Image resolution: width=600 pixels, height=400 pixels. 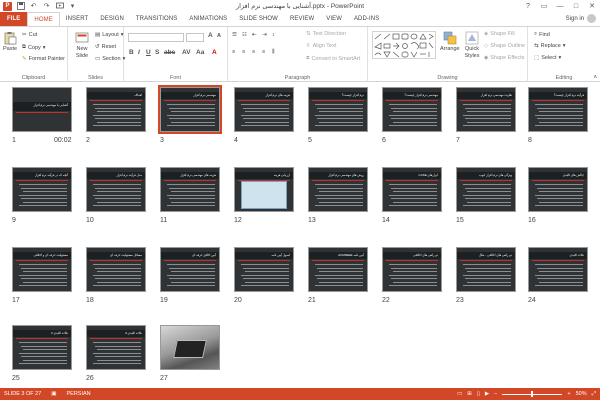 I want to click on slide-thumbnail: مسئولیت حرفه ای و اخلاقی, so click(x=42, y=269).